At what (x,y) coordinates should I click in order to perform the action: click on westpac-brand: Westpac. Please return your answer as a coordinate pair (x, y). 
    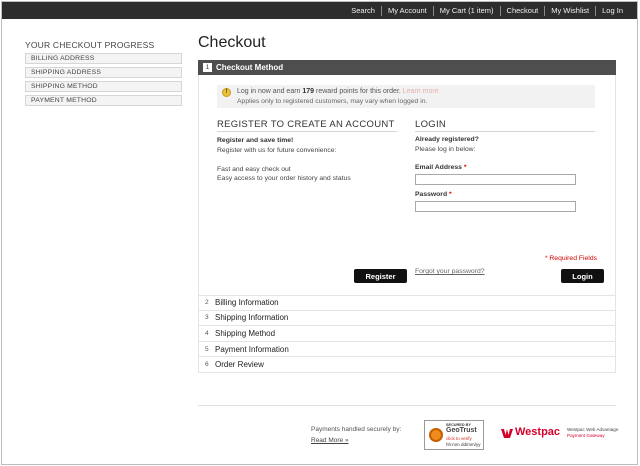
    Looking at the image, I should click on (538, 432).